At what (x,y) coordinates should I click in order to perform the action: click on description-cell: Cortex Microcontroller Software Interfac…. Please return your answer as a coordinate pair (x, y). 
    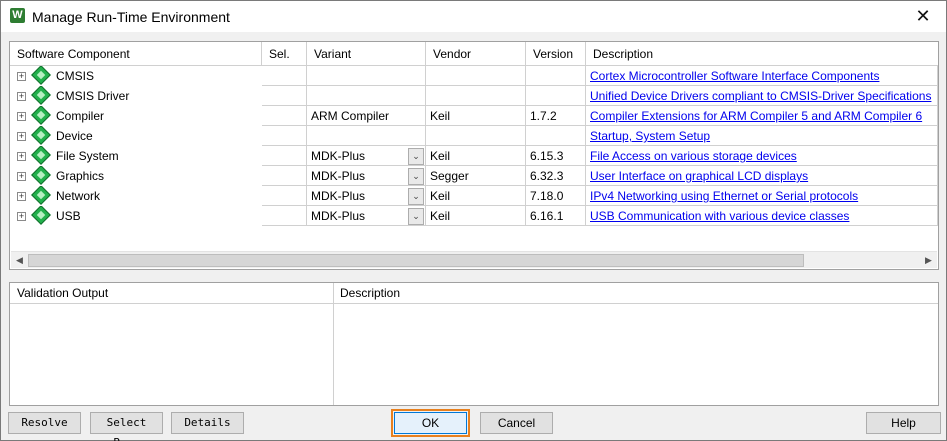
    Looking at the image, I should click on (762, 76).